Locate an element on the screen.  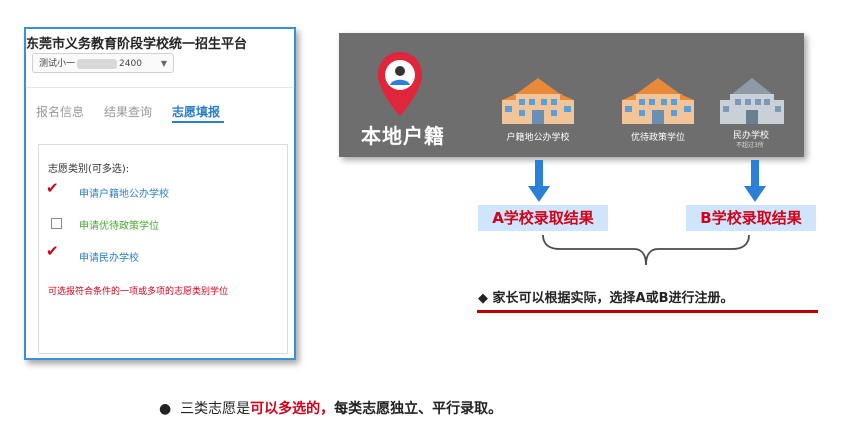
user-select-suffix: 2400 is located at coordinates (130, 64).